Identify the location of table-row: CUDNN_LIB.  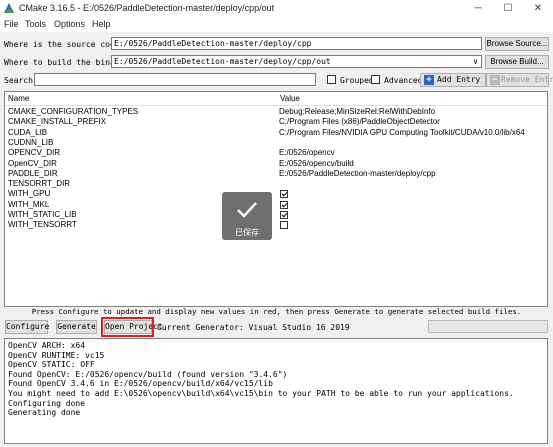
(276, 142).